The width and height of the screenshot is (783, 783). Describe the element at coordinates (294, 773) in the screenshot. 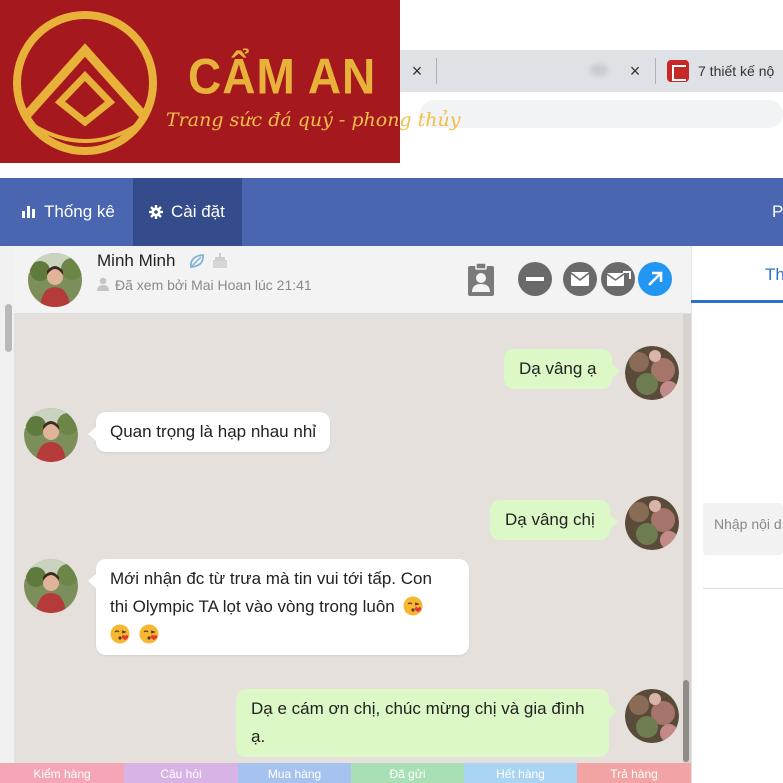

I see `tag-button: Mua hàng` at that location.